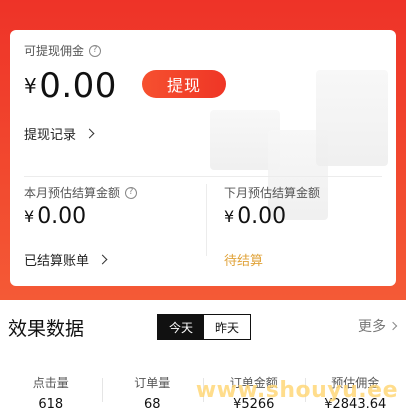  I want to click on balance-amount: ¥ 0.00, so click(70, 86).